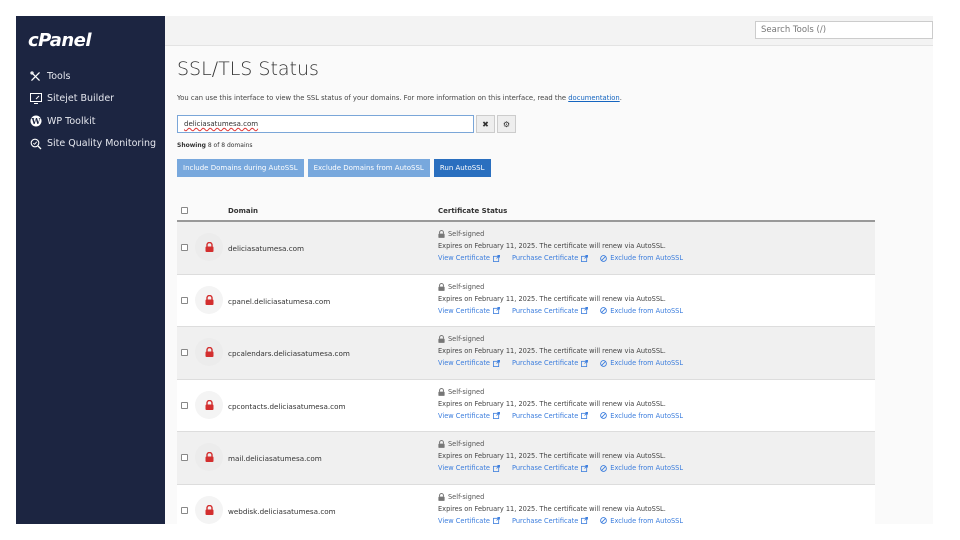 This screenshot has width=960, height=540. What do you see at coordinates (472, 211) in the screenshot?
I see `column-certificate-status: Certificate Status` at bounding box center [472, 211].